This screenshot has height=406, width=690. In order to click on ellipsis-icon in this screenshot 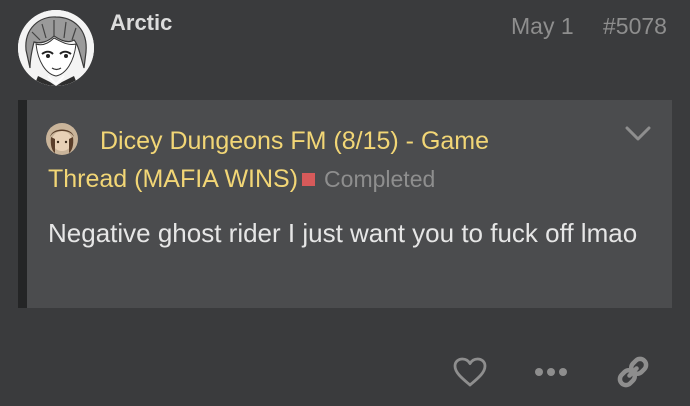, I will do `click(551, 372)`.